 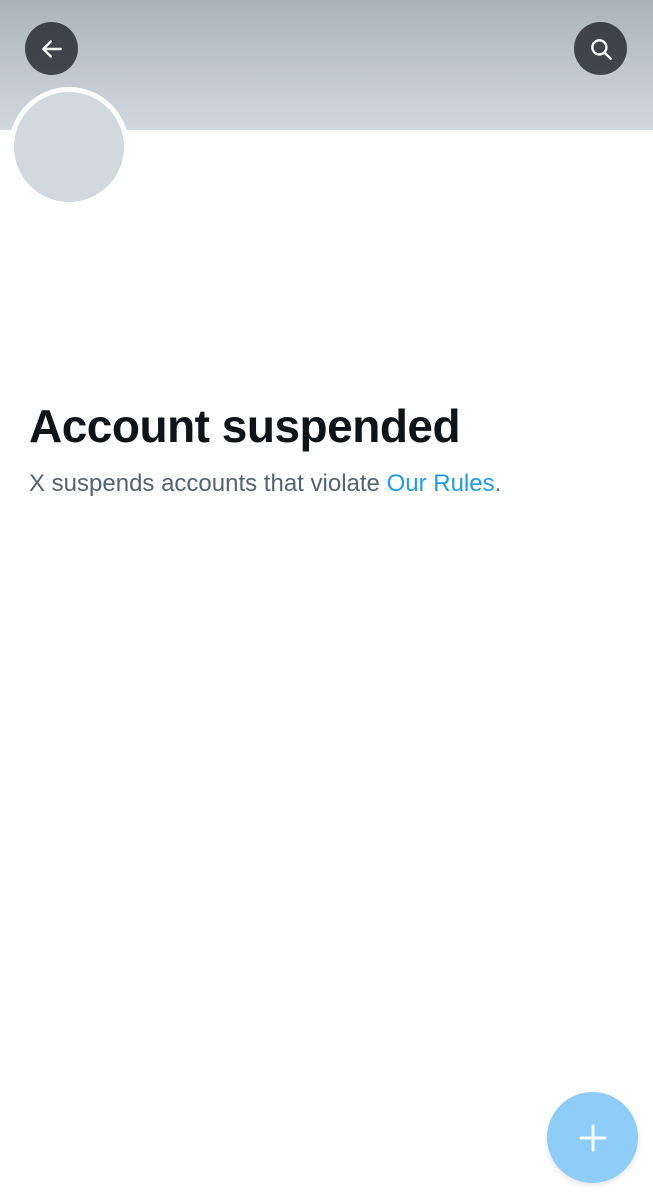 I want to click on arrow-left-icon, so click(x=52, y=49).